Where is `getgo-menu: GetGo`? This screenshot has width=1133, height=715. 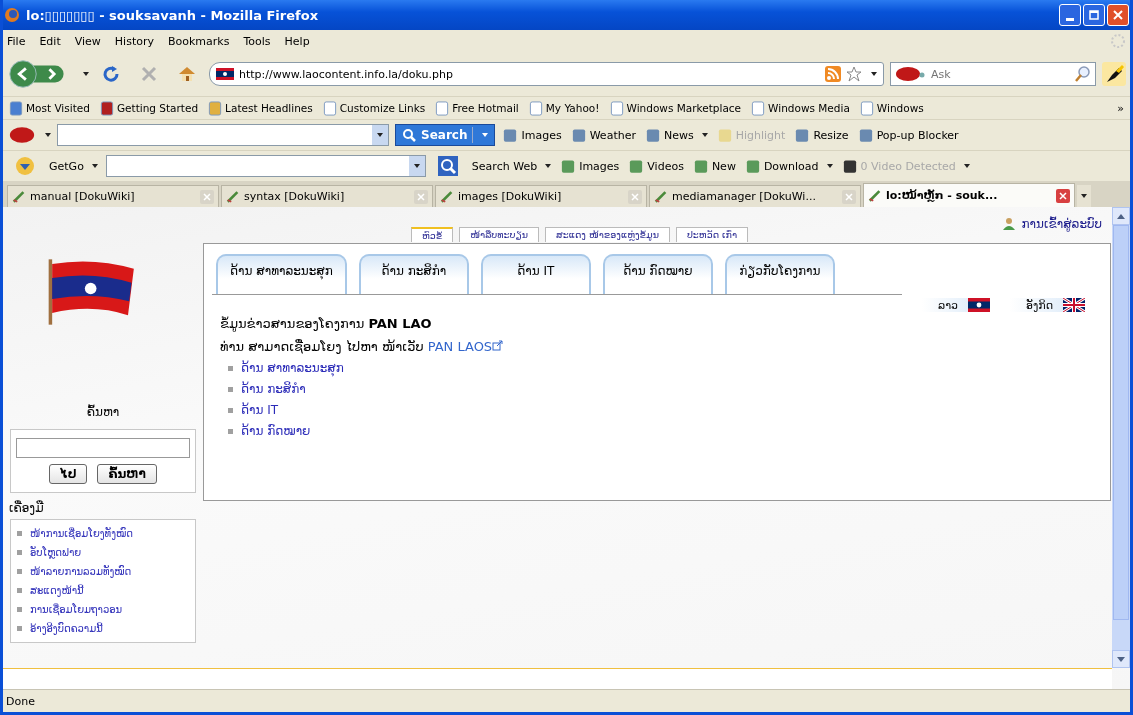 getgo-menu: GetGo is located at coordinates (73, 166).